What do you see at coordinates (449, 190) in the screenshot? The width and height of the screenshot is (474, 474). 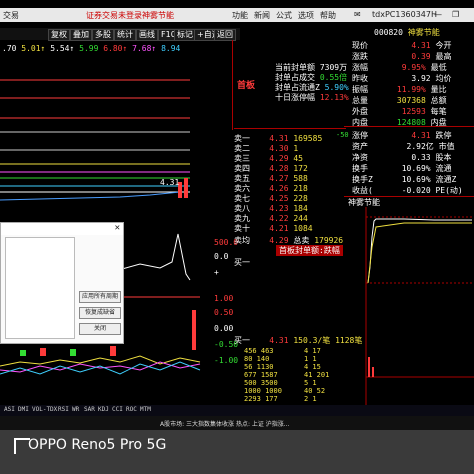 I see `fund-label2: PE(动)` at bounding box center [449, 190].